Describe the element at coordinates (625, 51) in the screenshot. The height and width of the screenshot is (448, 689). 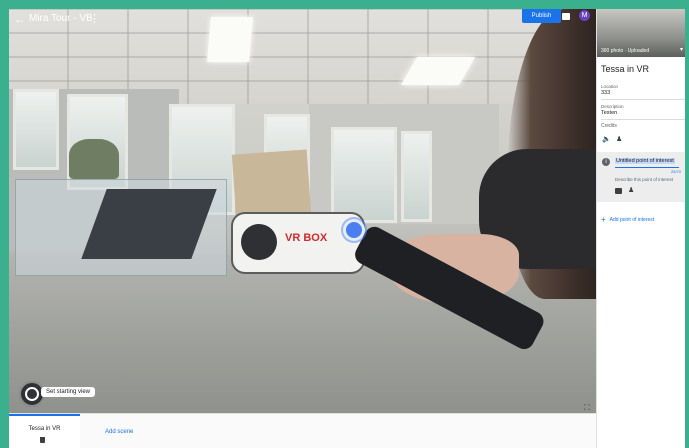
I see `thumbnail-label: 360 photo · Uploaded` at that location.